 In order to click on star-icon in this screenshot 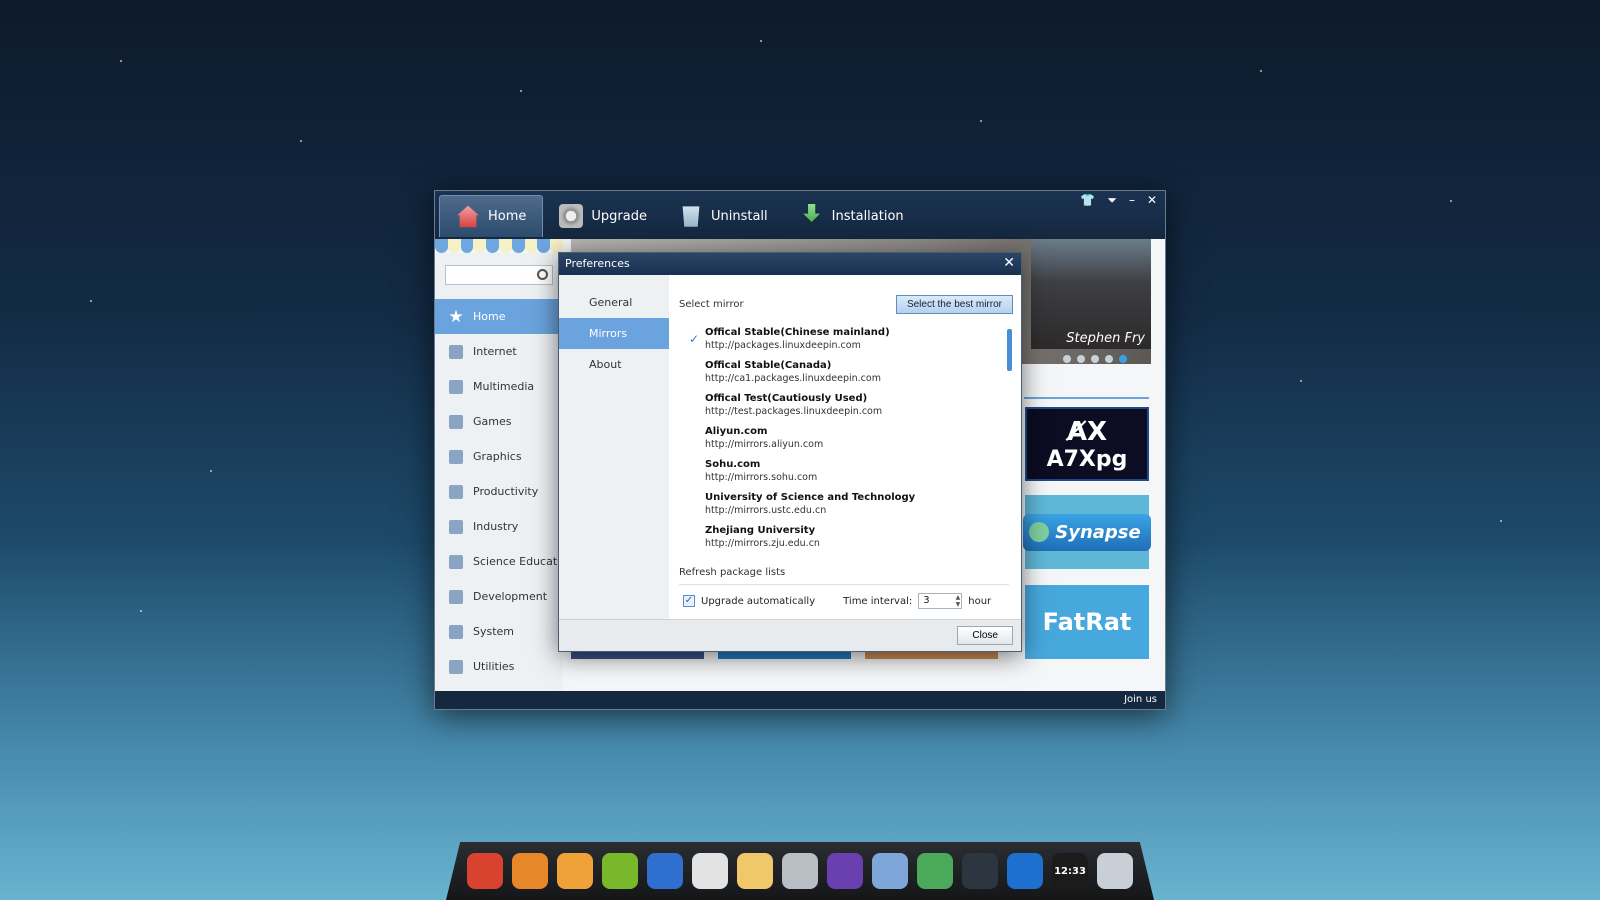, I will do `click(456, 316)`.